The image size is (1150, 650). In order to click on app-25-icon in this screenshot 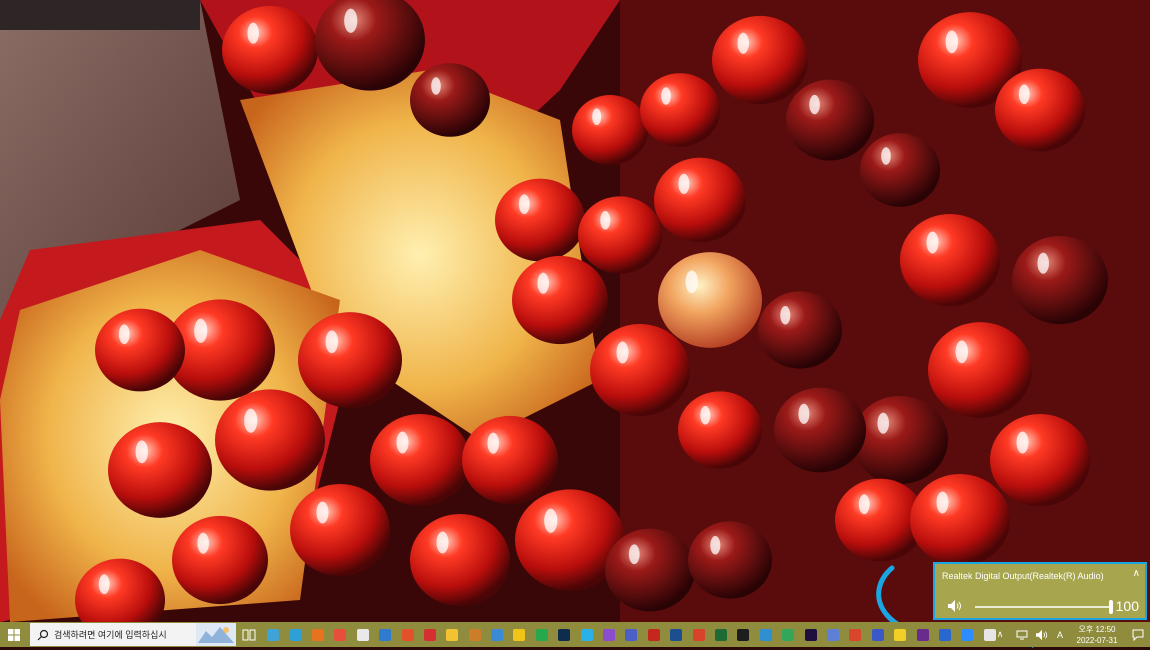, I will do `click(832, 634)`.